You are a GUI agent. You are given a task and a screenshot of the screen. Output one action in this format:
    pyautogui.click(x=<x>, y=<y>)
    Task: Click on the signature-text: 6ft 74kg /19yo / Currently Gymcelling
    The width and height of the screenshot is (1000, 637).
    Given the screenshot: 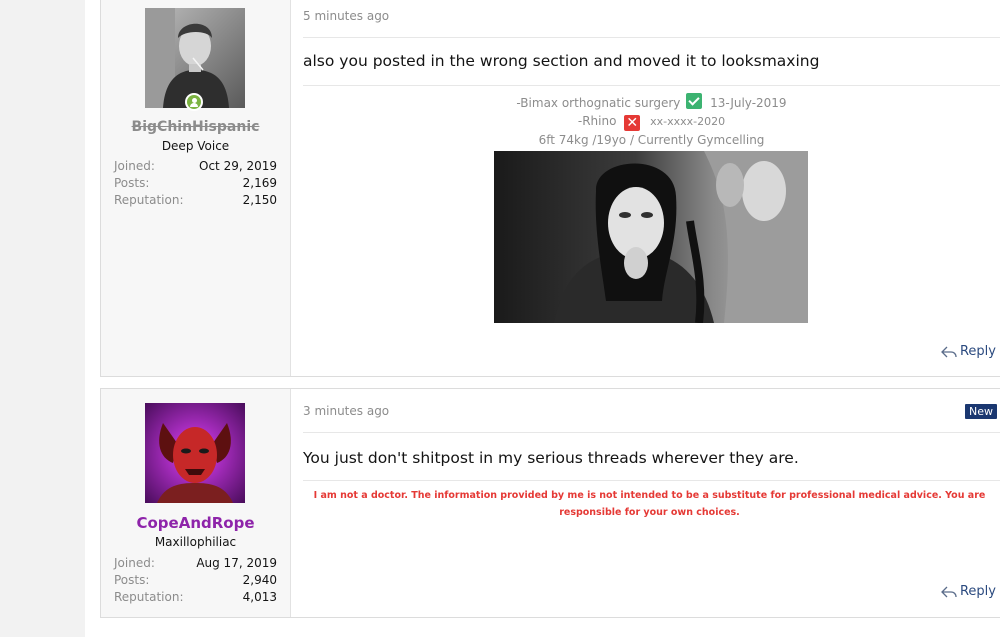 What is the action you would take?
    pyautogui.click(x=651, y=140)
    